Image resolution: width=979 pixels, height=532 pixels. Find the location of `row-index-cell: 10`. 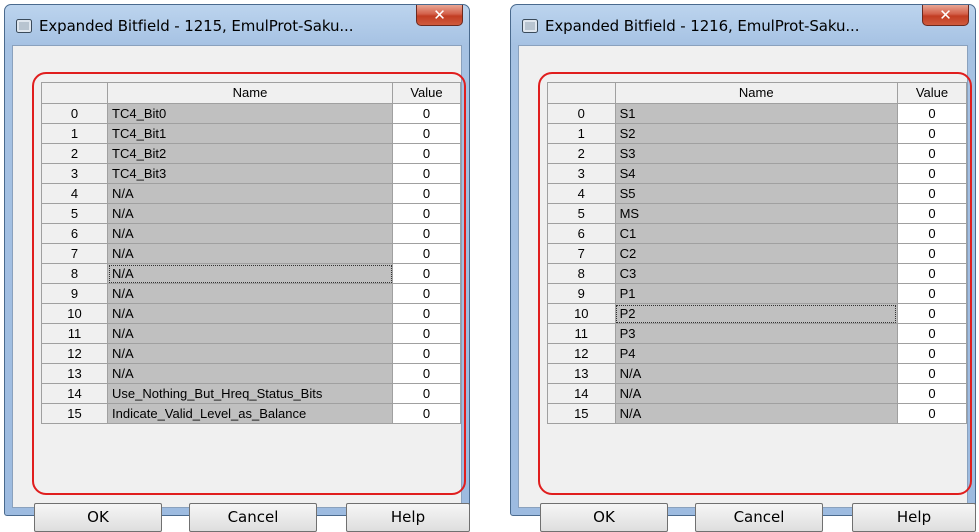

row-index-cell: 10 is located at coordinates (581, 313).